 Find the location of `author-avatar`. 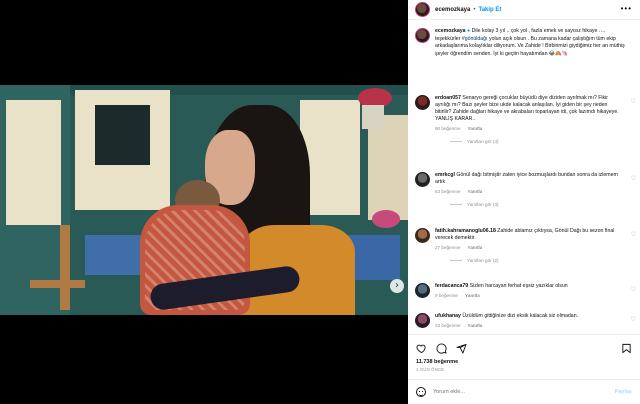

author-avatar is located at coordinates (422, 9).